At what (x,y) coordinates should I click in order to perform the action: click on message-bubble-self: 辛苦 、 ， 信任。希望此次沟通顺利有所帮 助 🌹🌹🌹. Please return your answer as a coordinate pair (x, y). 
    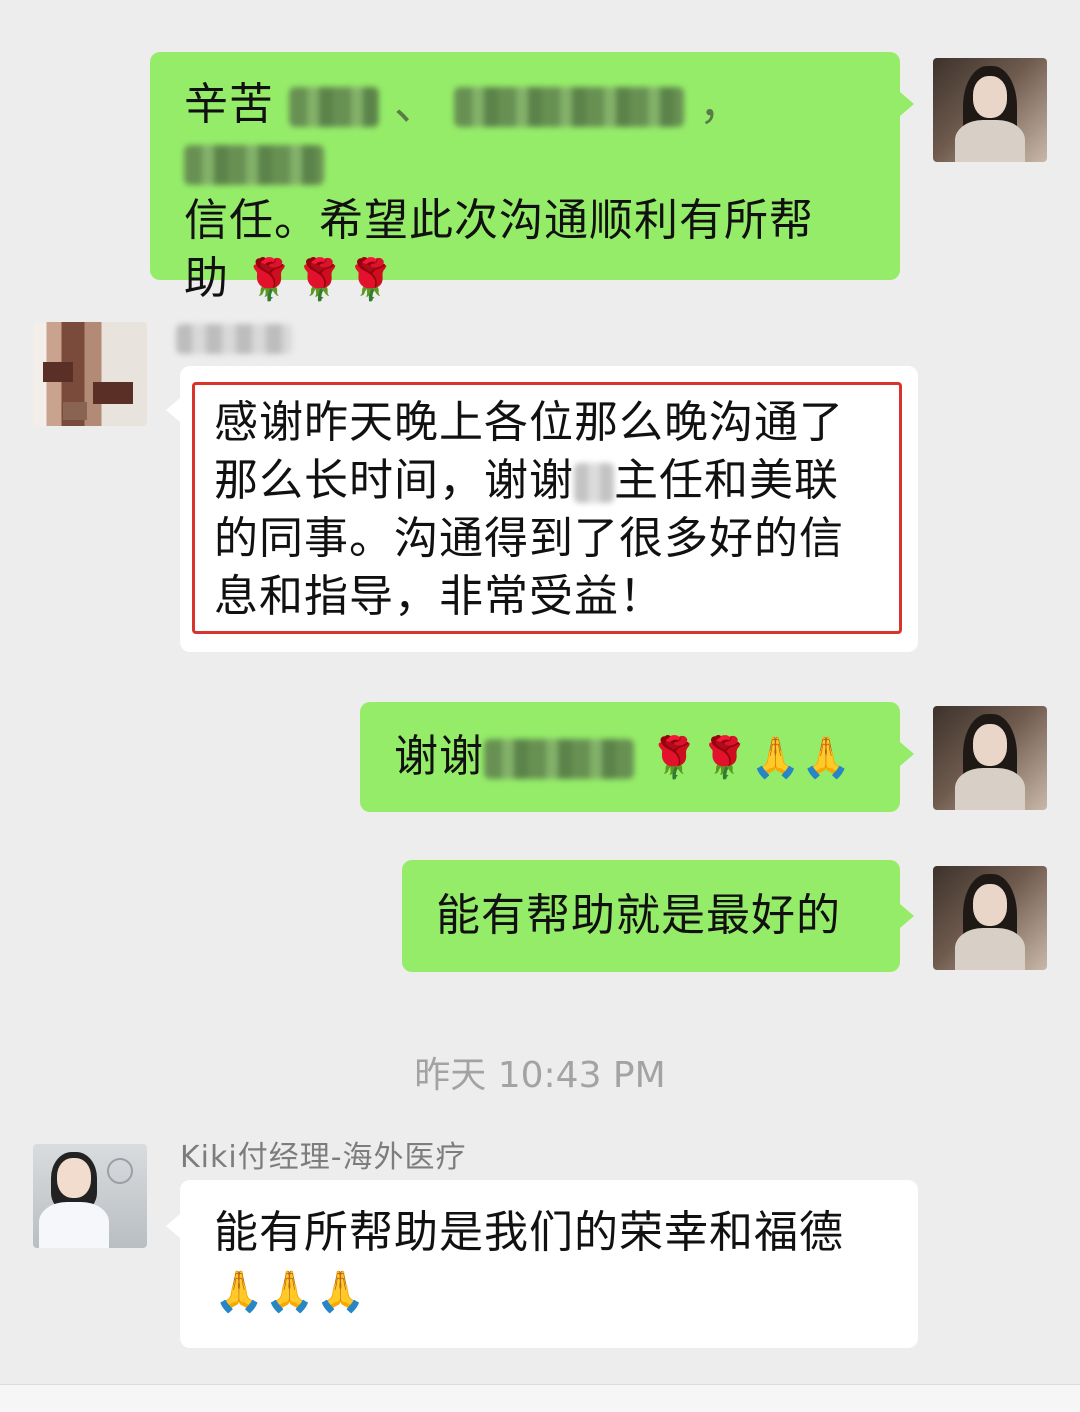
    Looking at the image, I should click on (525, 178).